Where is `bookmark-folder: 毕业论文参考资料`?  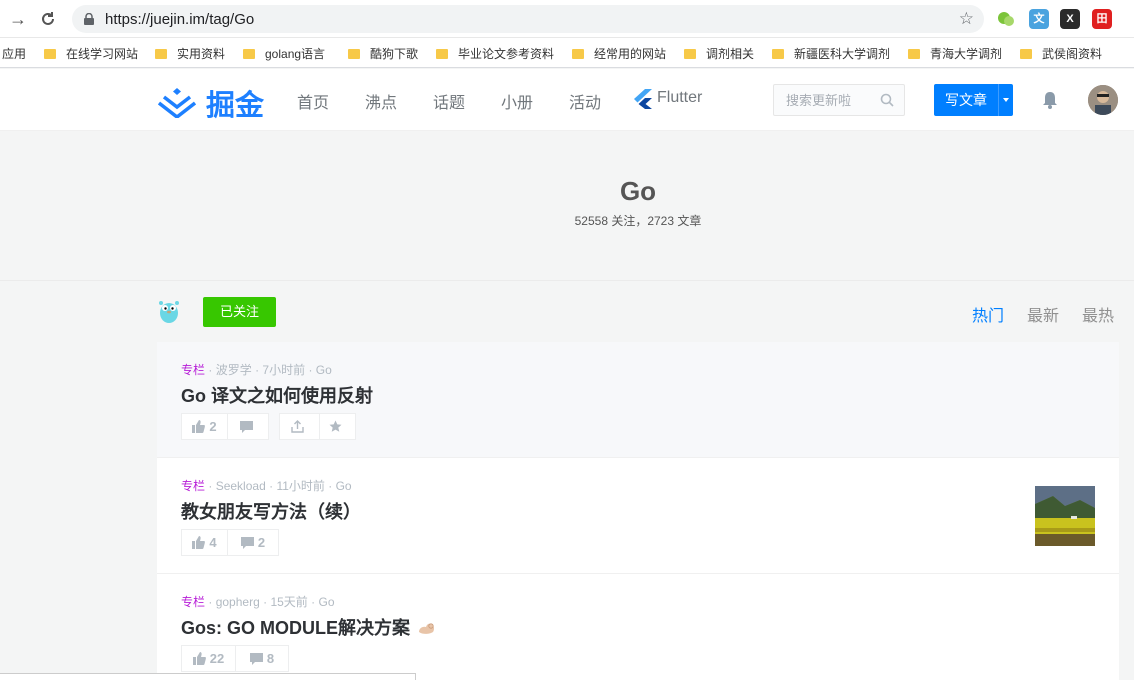 bookmark-folder: 毕业论文参考资料 is located at coordinates (495, 53).